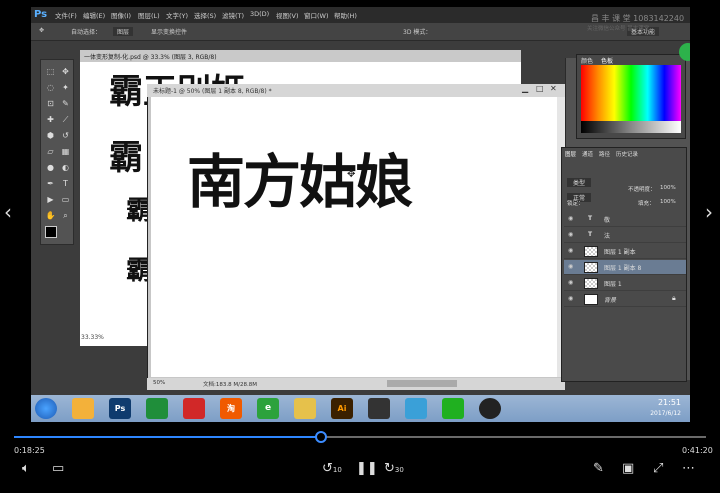 The width and height of the screenshot is (720, 493). What do you see at coordinates (625, 251) in the screenshot?
I see `layer-row: ◉ 图层 1 副本` at bounding box center [625, 251].